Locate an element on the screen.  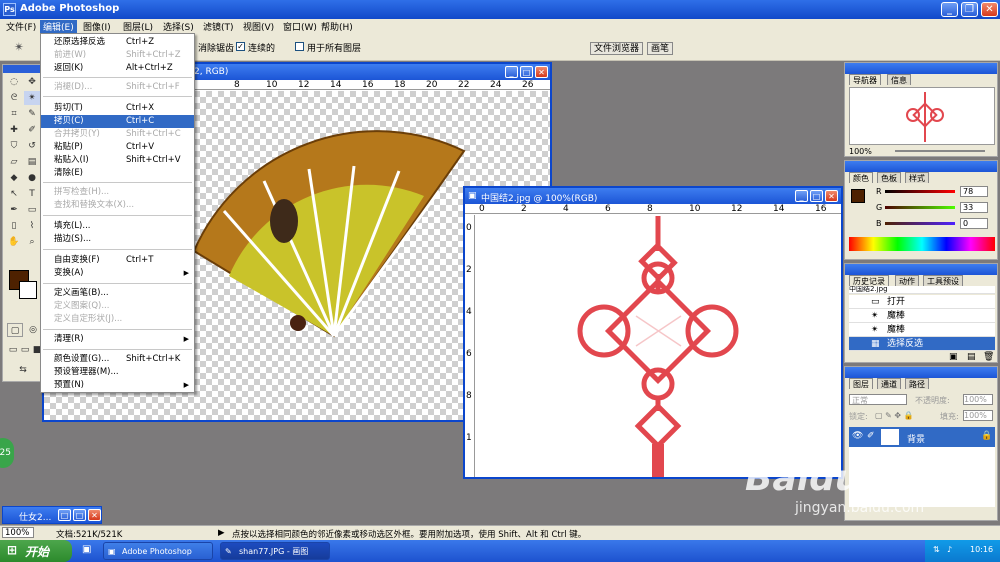
b-slider is located at coordinates (920, 223).